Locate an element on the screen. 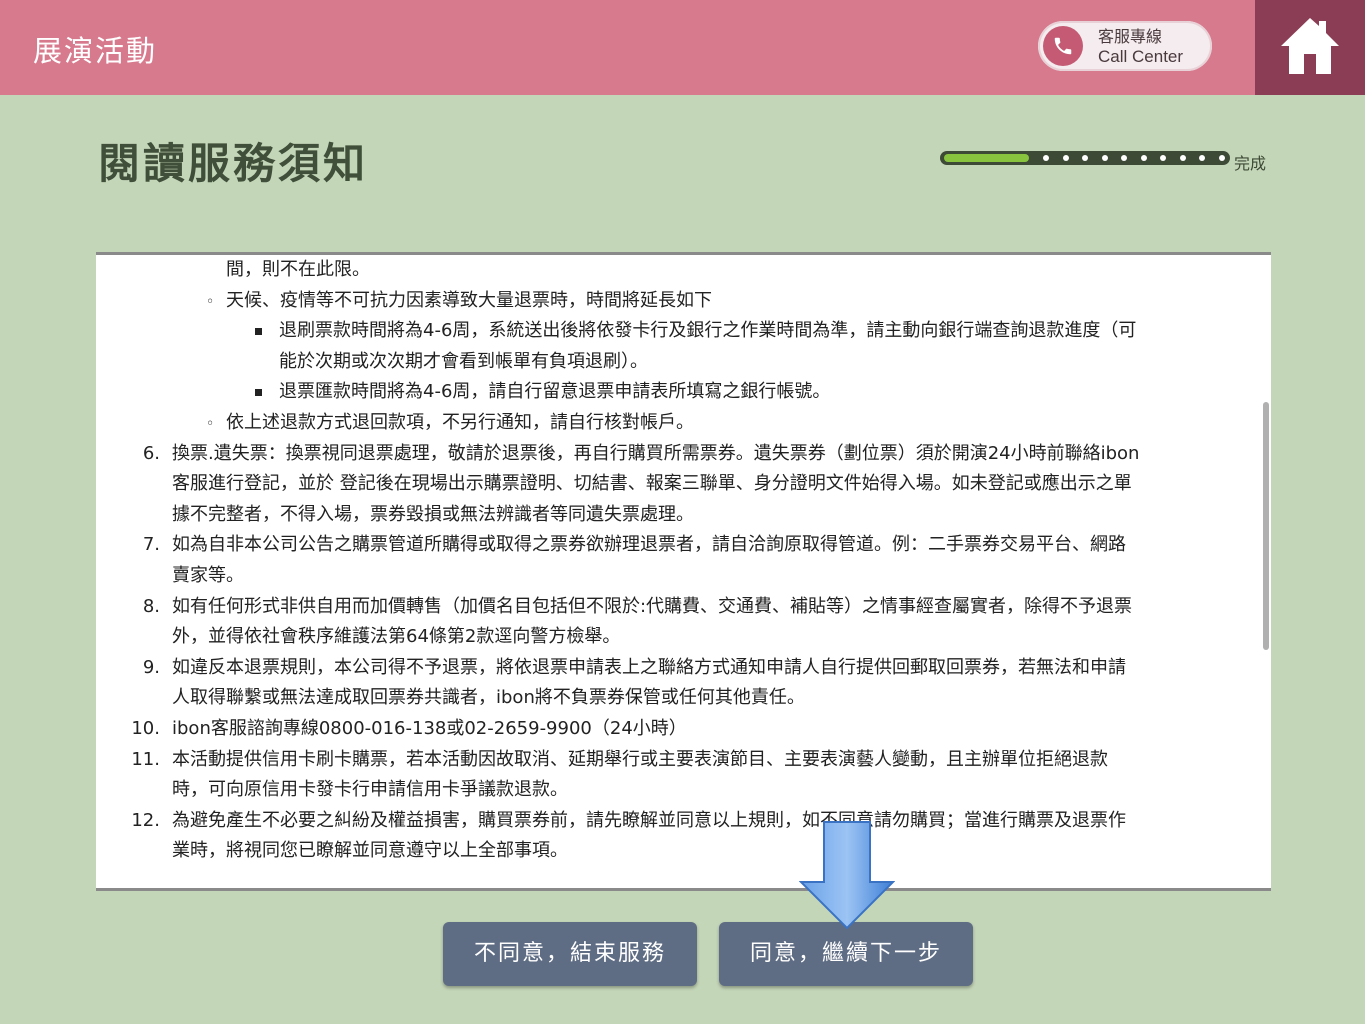 The height and width of the screenshot is (1024, 1365). notice-scrollbar is located at coordinates (1266, 526).